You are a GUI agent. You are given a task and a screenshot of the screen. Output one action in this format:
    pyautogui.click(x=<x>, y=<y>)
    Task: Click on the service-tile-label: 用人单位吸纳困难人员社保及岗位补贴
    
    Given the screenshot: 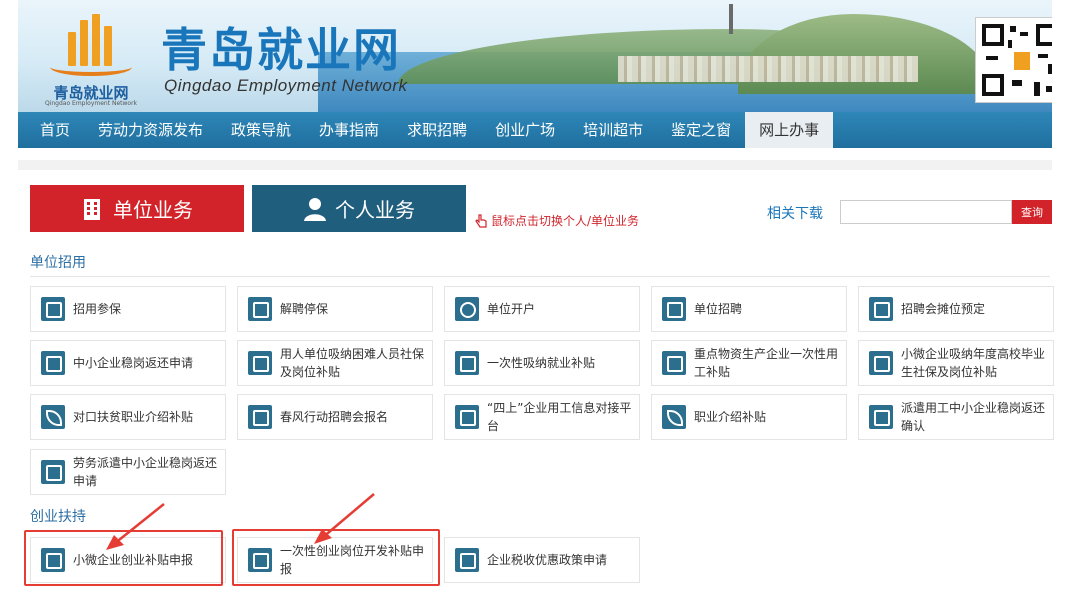 What is the action you would take?
    pyautogui.click(x=352, y=363)
    